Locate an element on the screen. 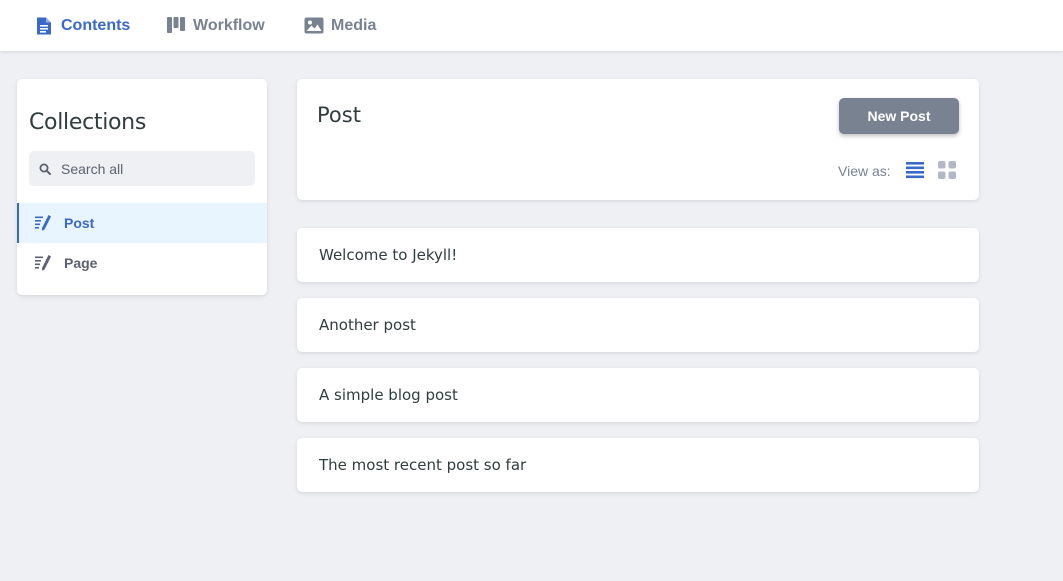 The width and height of the screenshot is (1063, 581). new-post-button: New Post is located at coordinates (899, 116).